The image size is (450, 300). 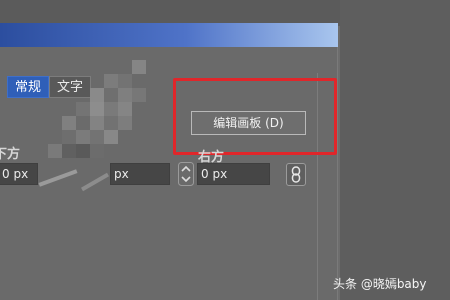 I want to click on middle-offset-field: px, so click(x=140, y=174).